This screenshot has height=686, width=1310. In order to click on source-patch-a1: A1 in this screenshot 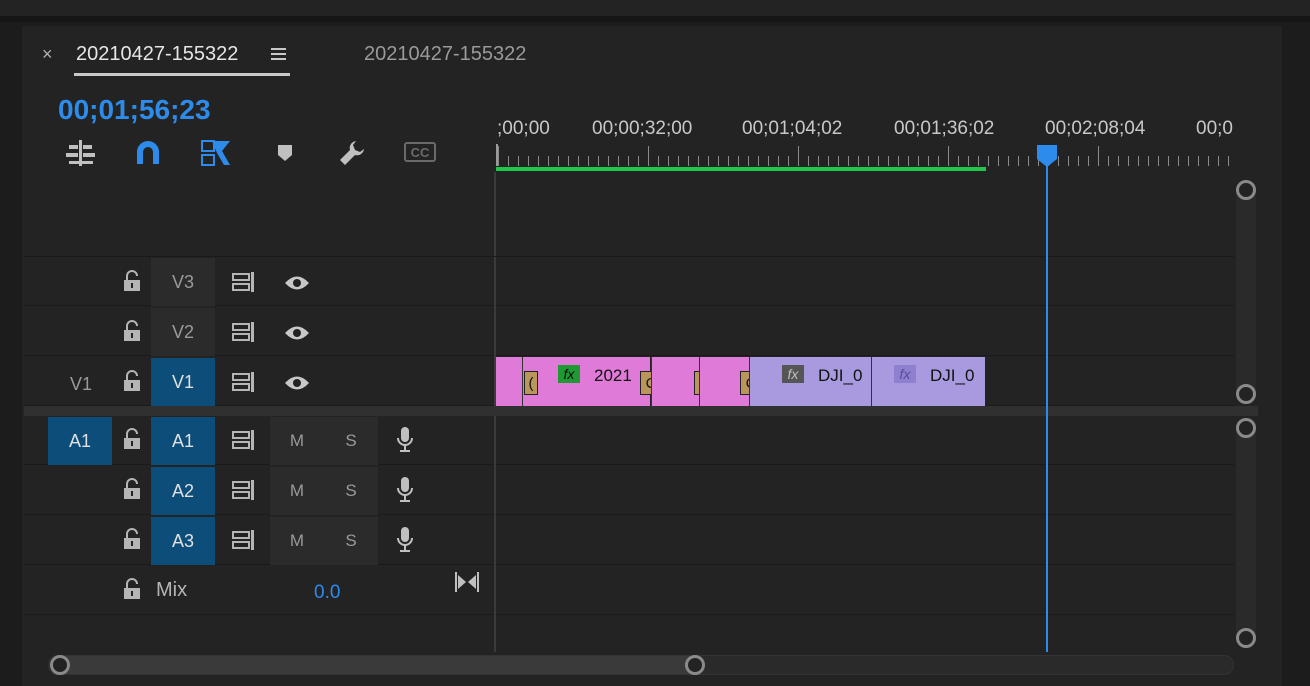, I will do `click(80, 441)`.